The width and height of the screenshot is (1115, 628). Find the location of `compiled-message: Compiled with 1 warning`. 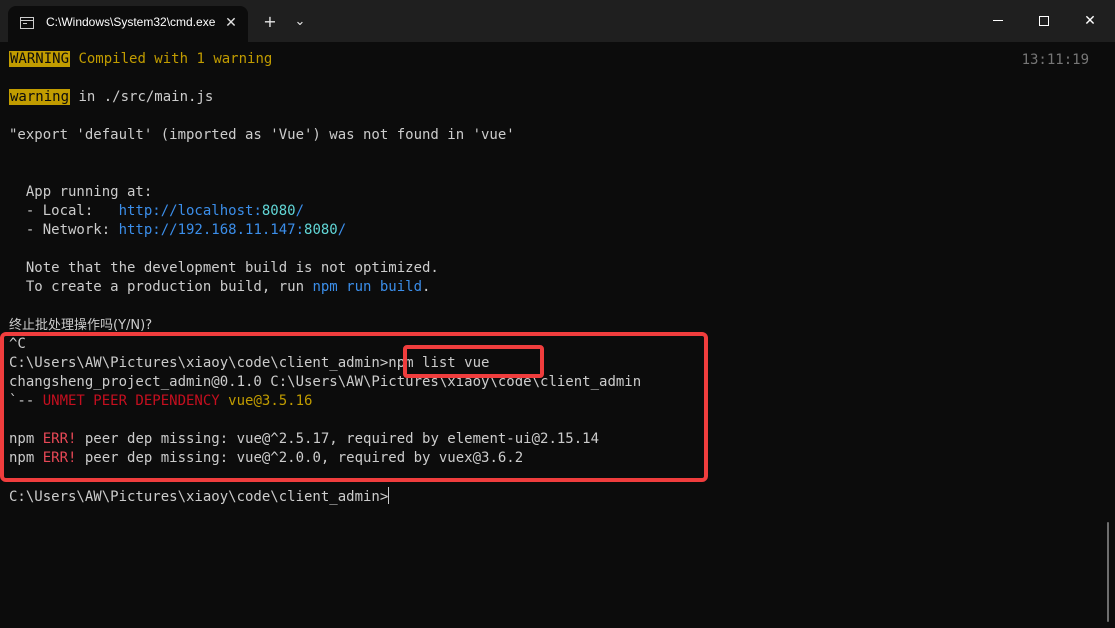

compiled-message: Compiled with 1 warning is located at coordinates (175, 59).